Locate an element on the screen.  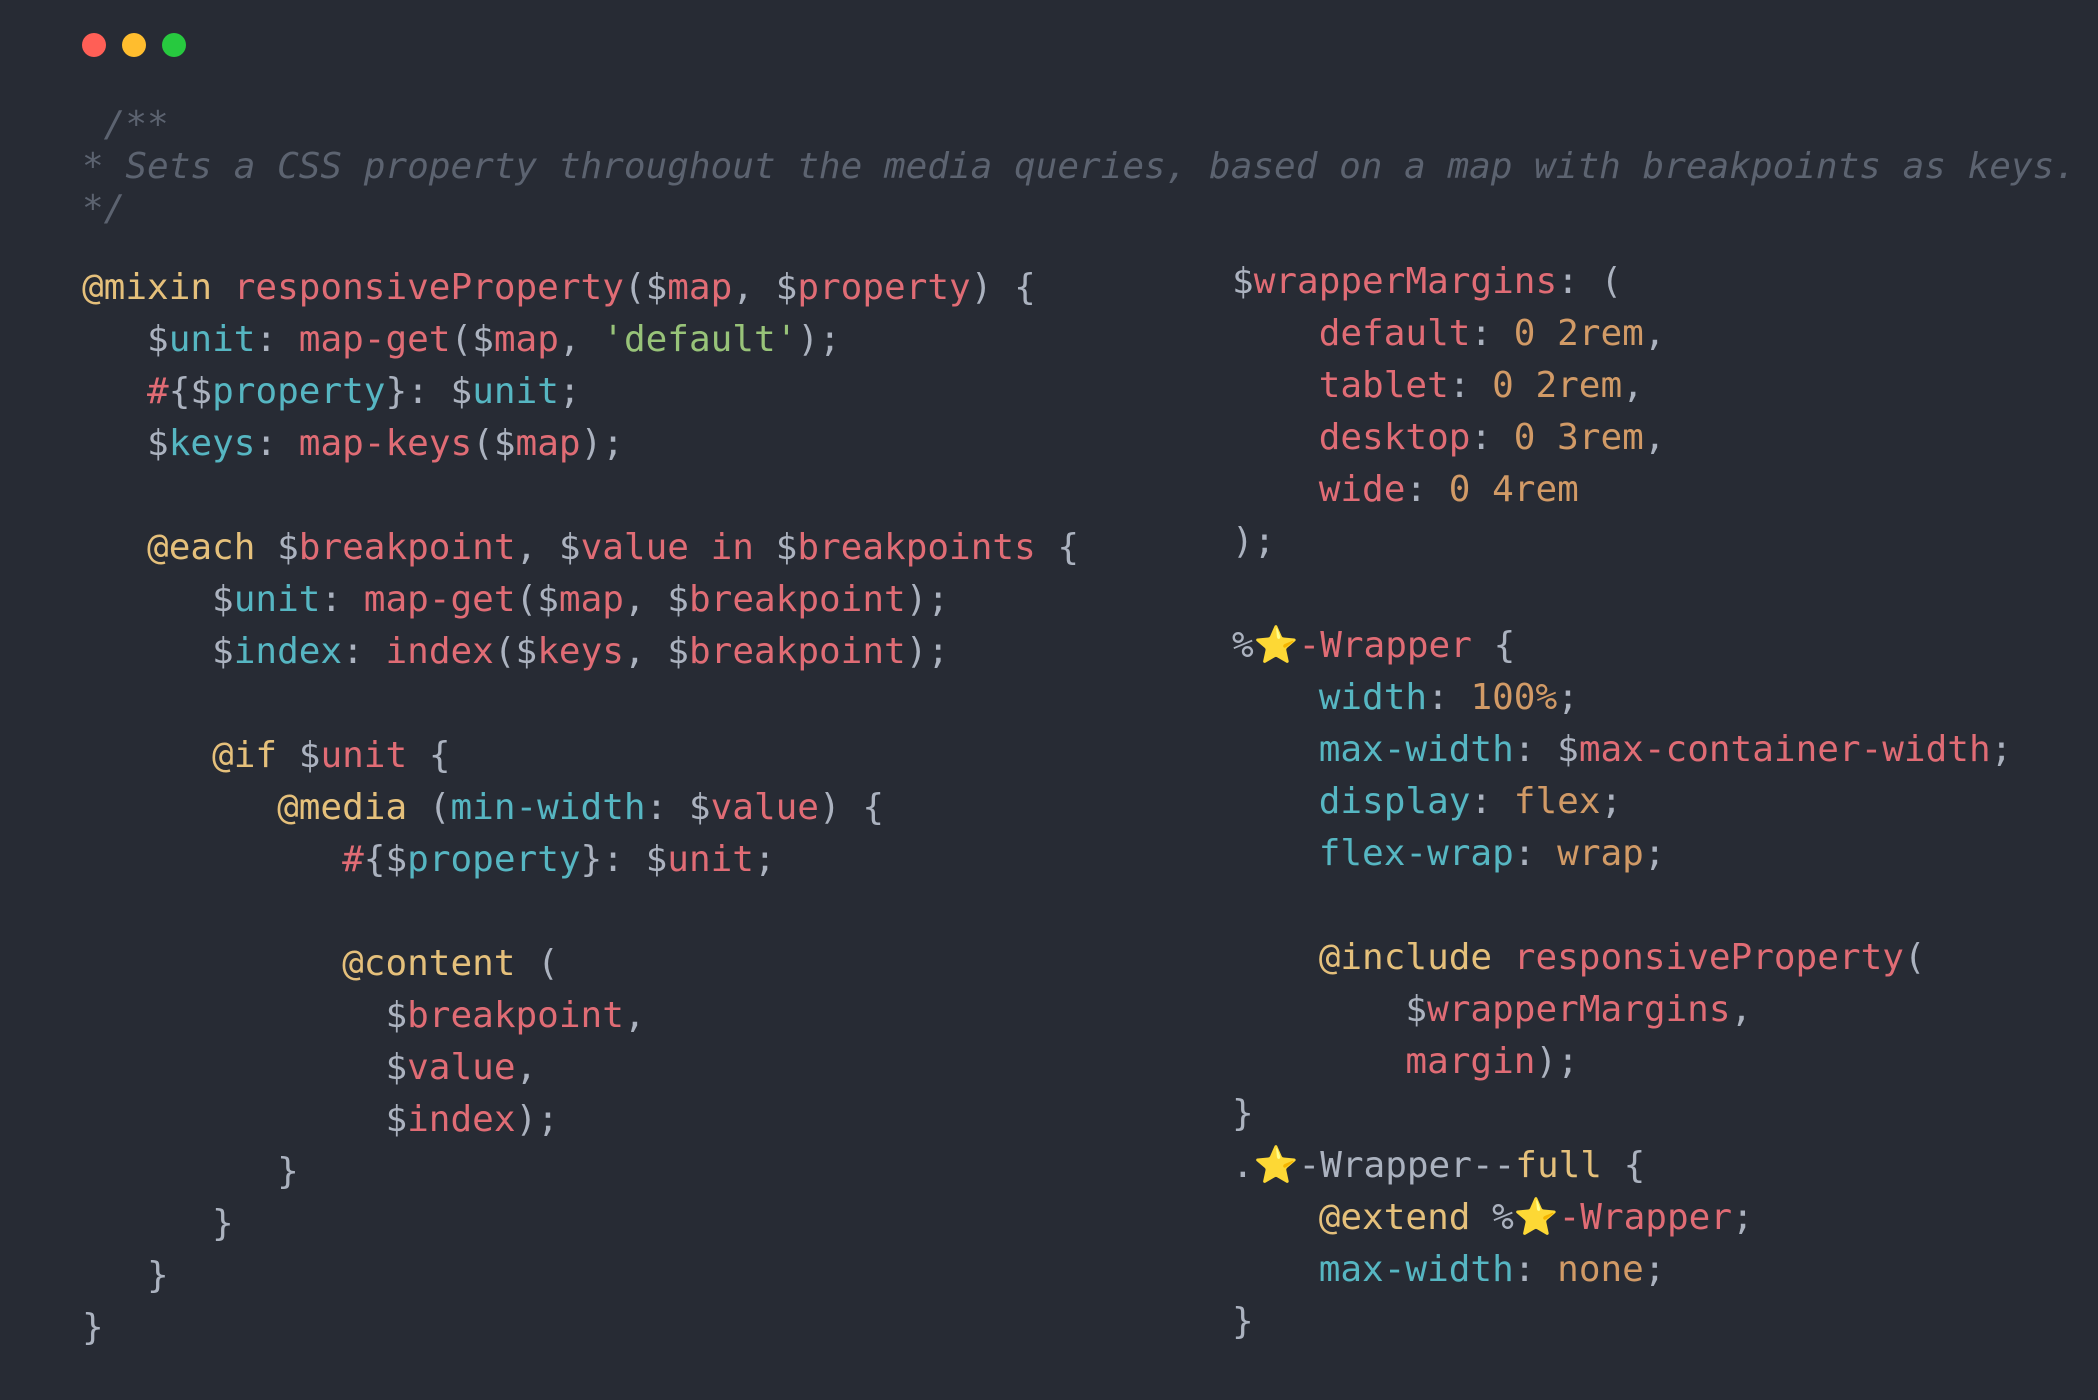
closing-paren: ); is located at coordinates (1254, 541).